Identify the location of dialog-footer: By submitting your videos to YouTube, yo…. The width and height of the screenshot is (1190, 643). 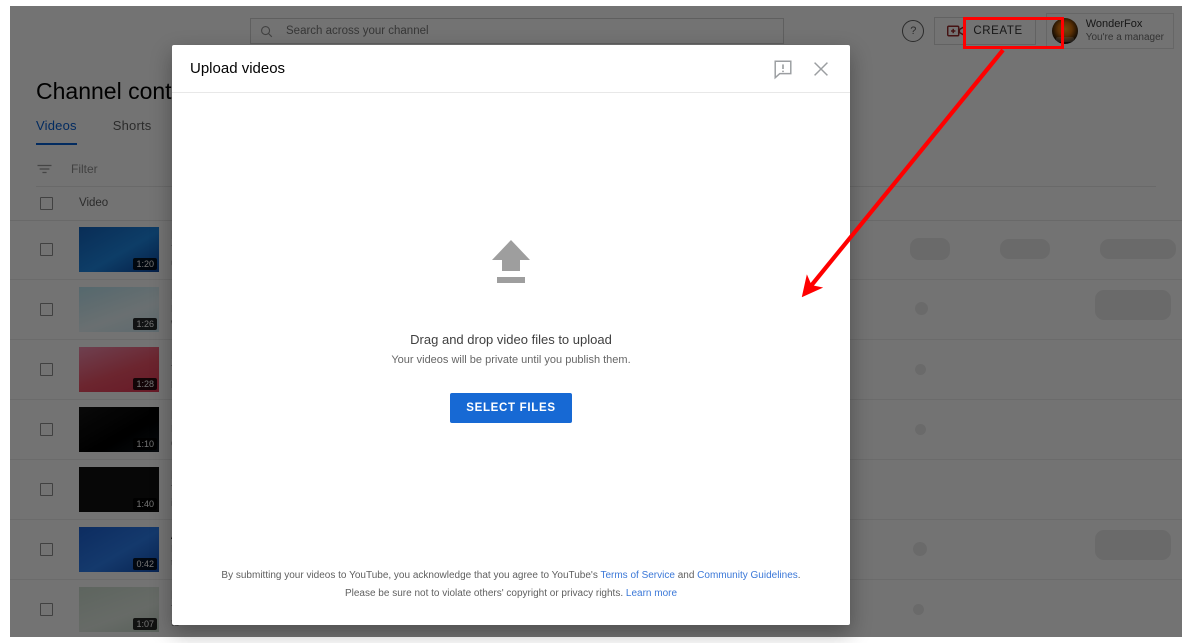
(511, 596).